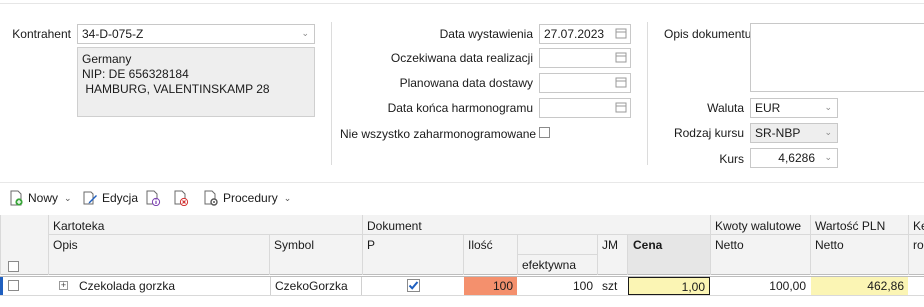 The width and height of the screenshot is (924, 307). I want to click on row-selection-indicator, so click(1, 286).